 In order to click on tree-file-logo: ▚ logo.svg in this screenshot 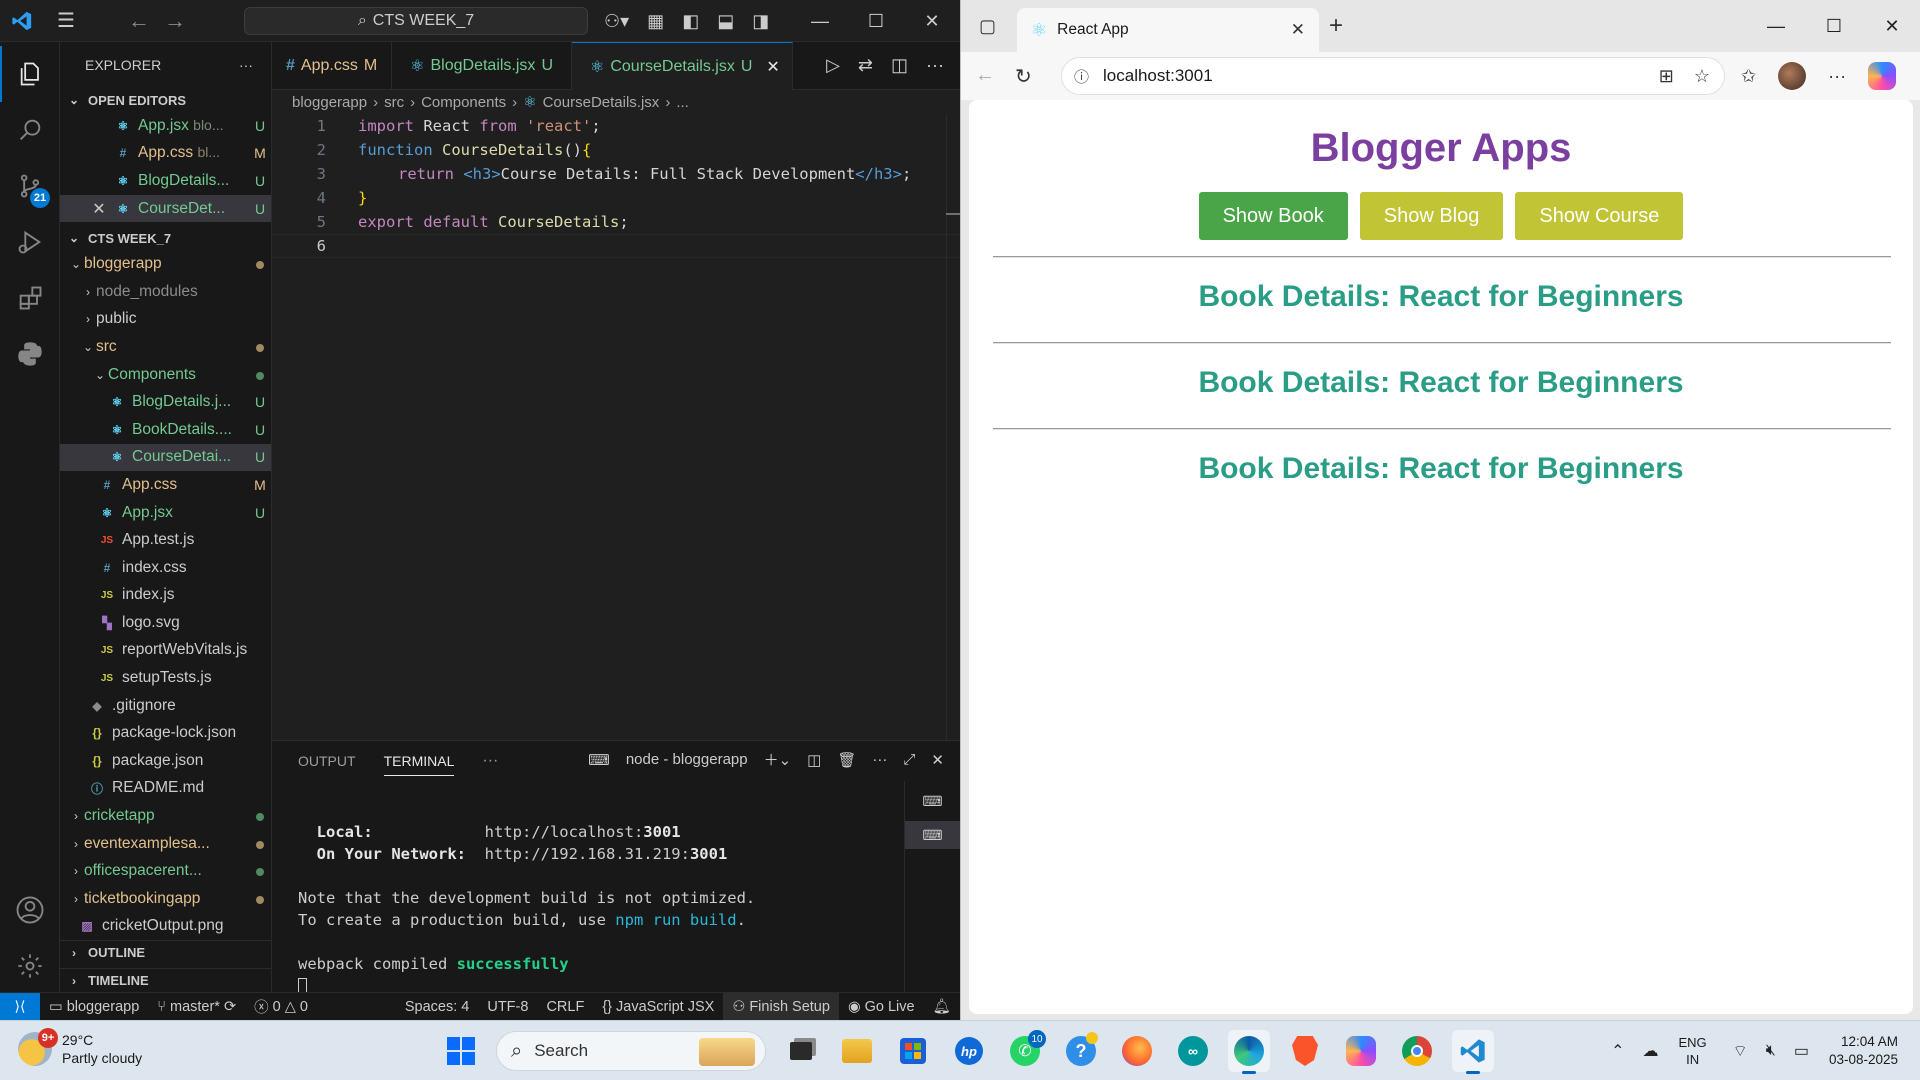, I will do `click(165, 623)`.